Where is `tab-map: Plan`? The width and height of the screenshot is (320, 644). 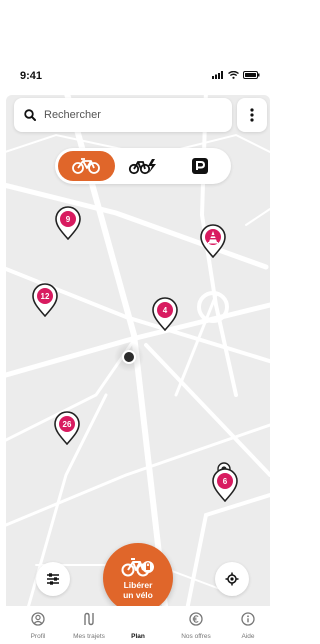
tab-map: Plan is located at coordinates (138, 626).